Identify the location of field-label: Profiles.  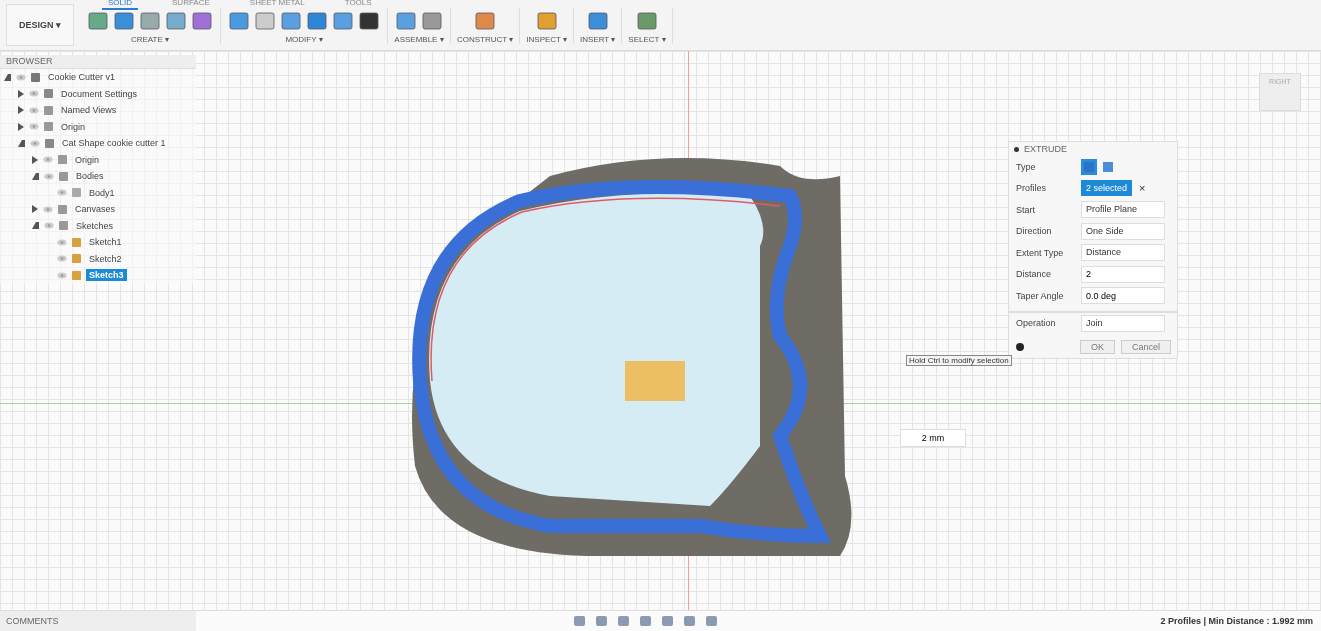
(1031, 188).